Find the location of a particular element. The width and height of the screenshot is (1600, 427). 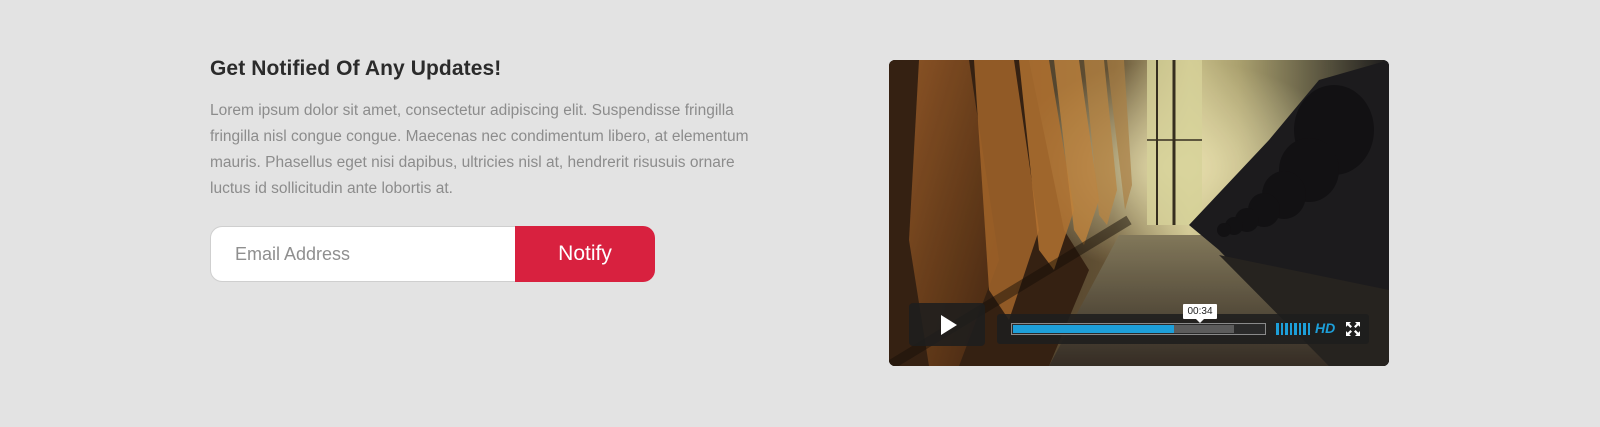

notify-button: Notify is located at coordinates (585, 254).